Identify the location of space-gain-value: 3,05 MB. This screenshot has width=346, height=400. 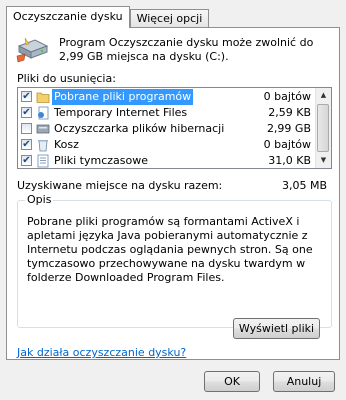
(304, 185).